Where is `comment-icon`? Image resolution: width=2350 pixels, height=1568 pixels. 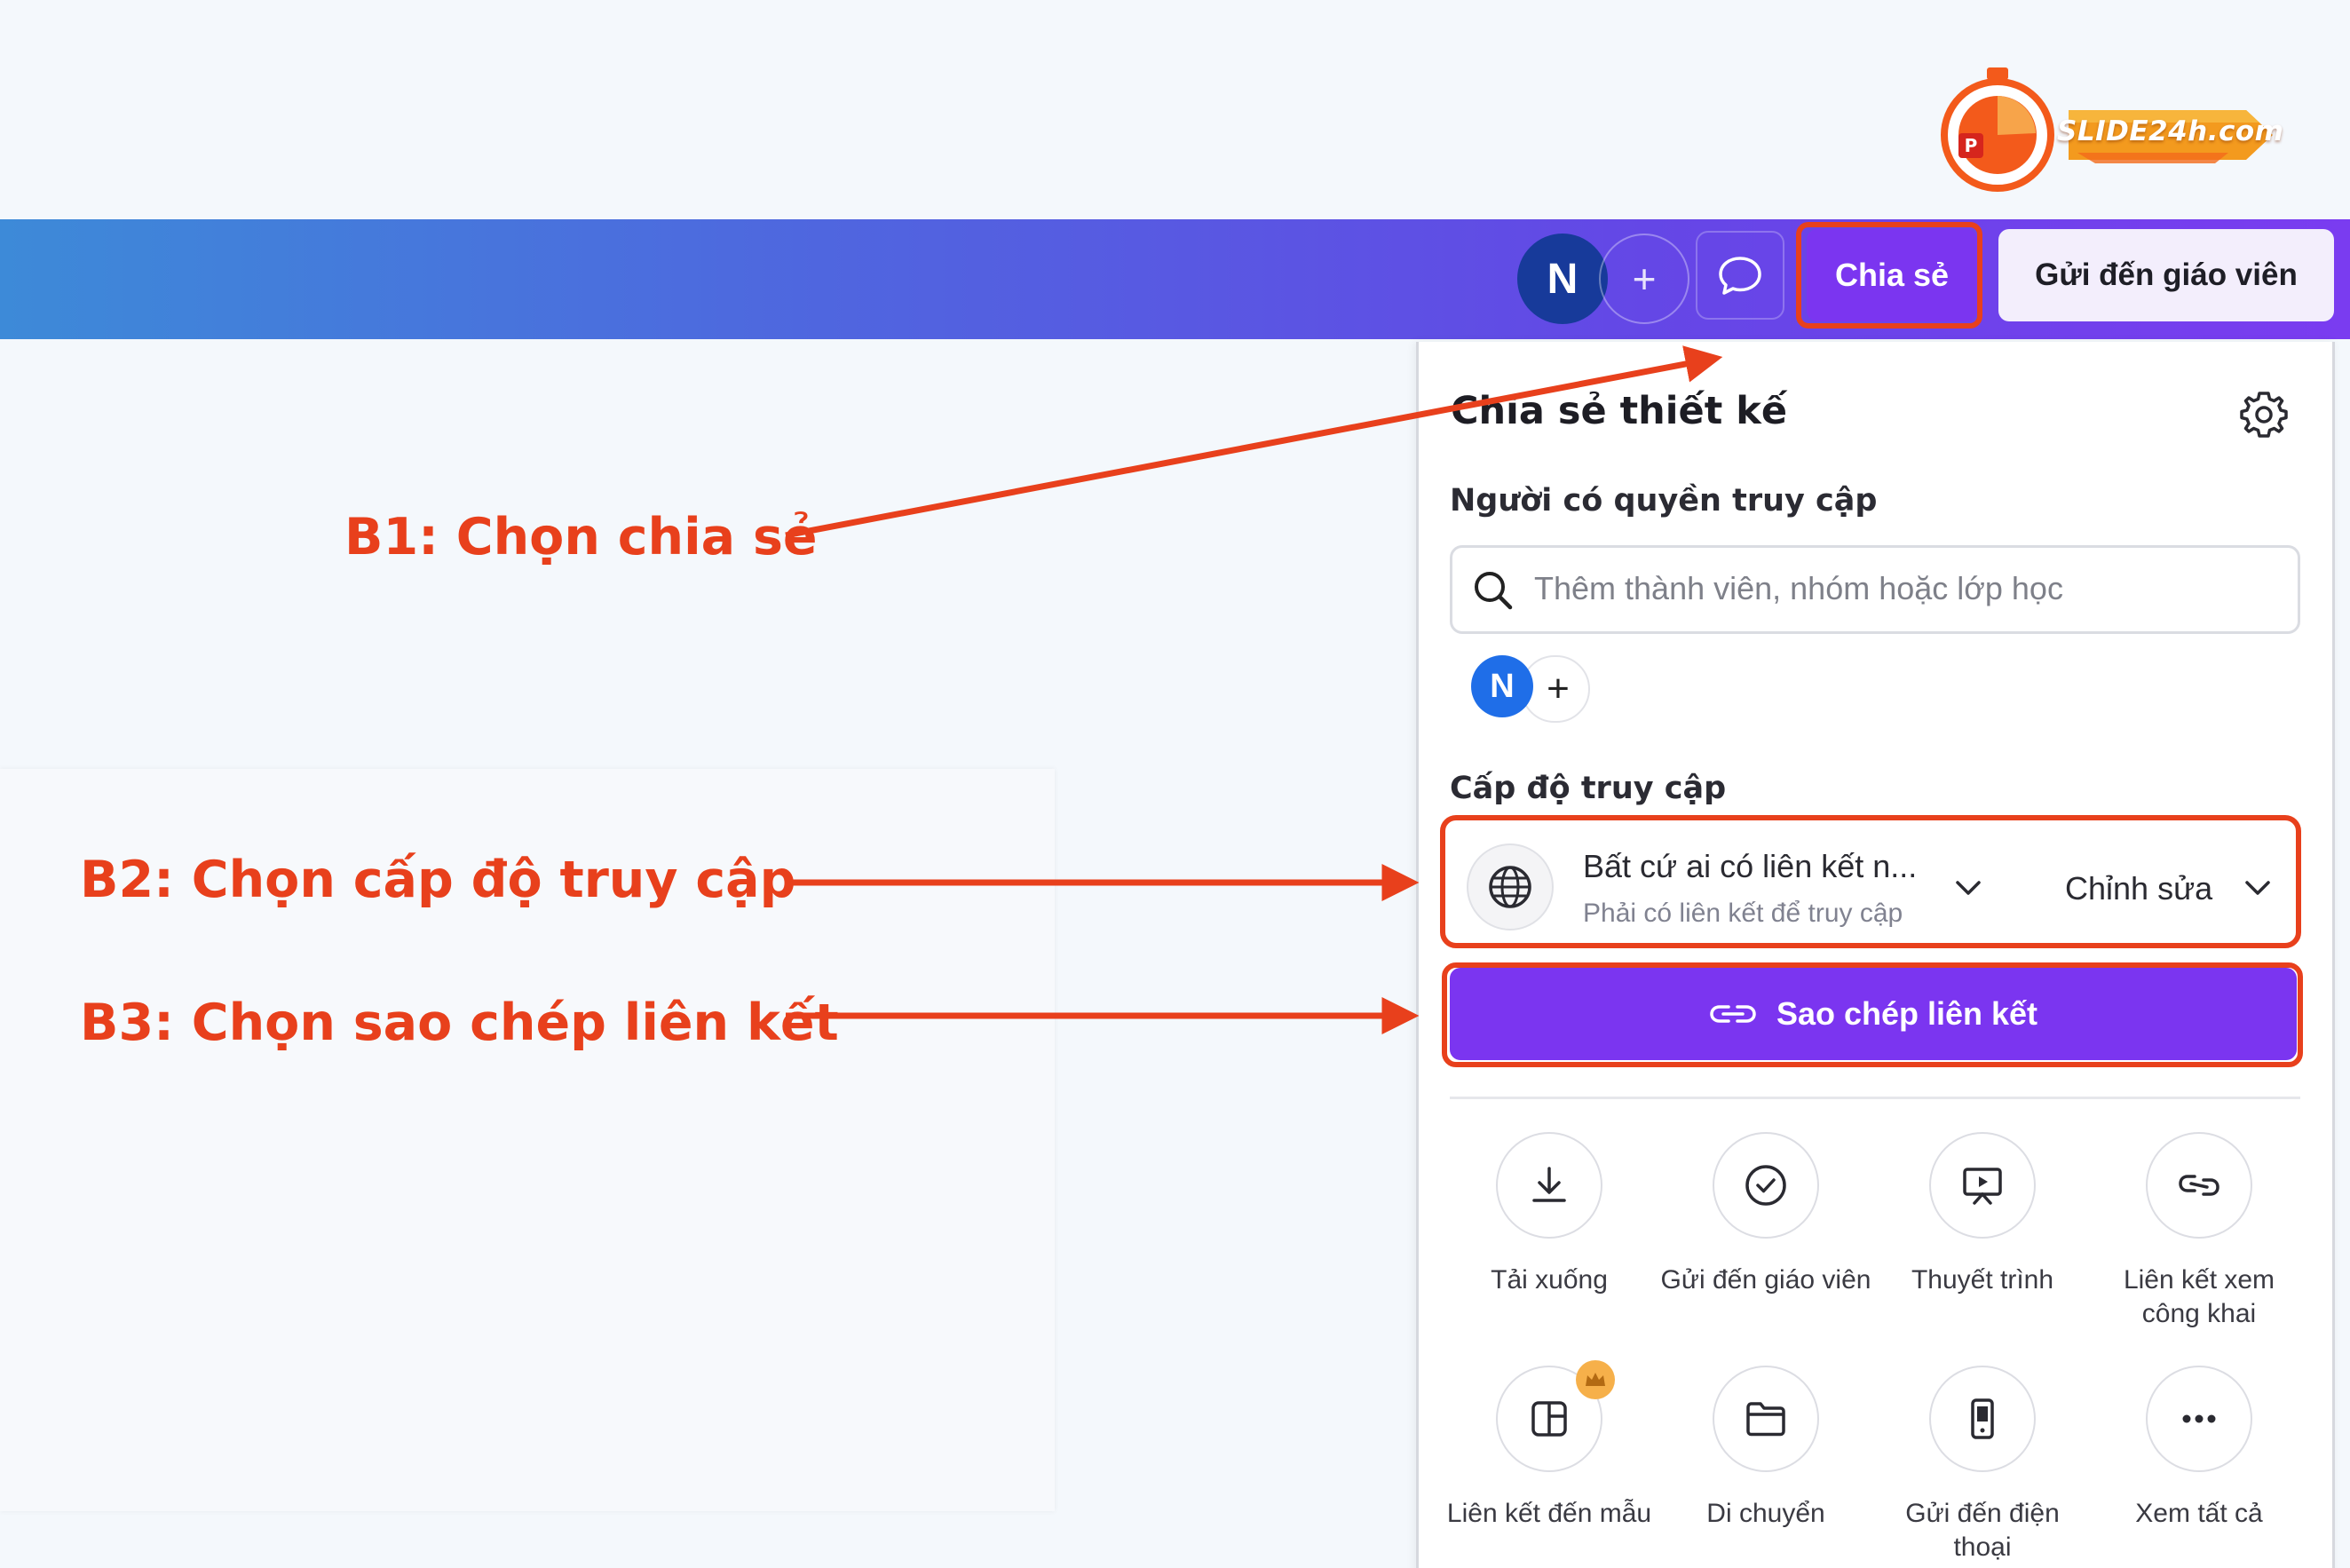 comment-icon is located at coordinates (1740, 276).